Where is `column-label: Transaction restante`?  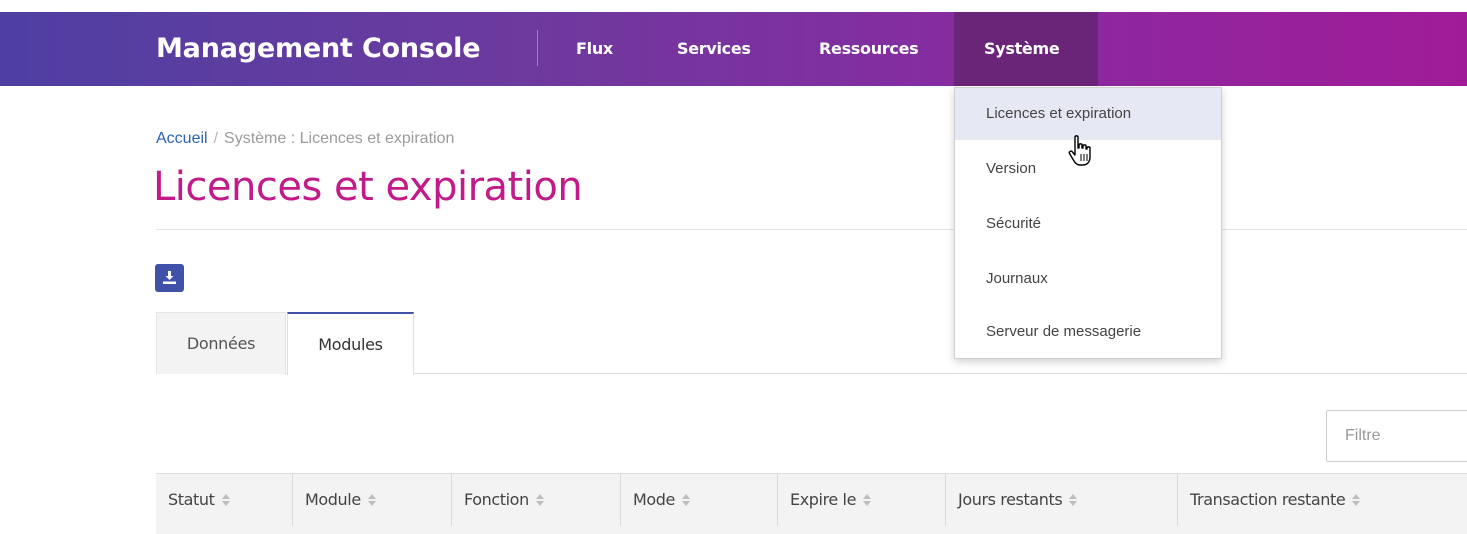
column-label: Transaction restante is located at coordinates (1268, 499).